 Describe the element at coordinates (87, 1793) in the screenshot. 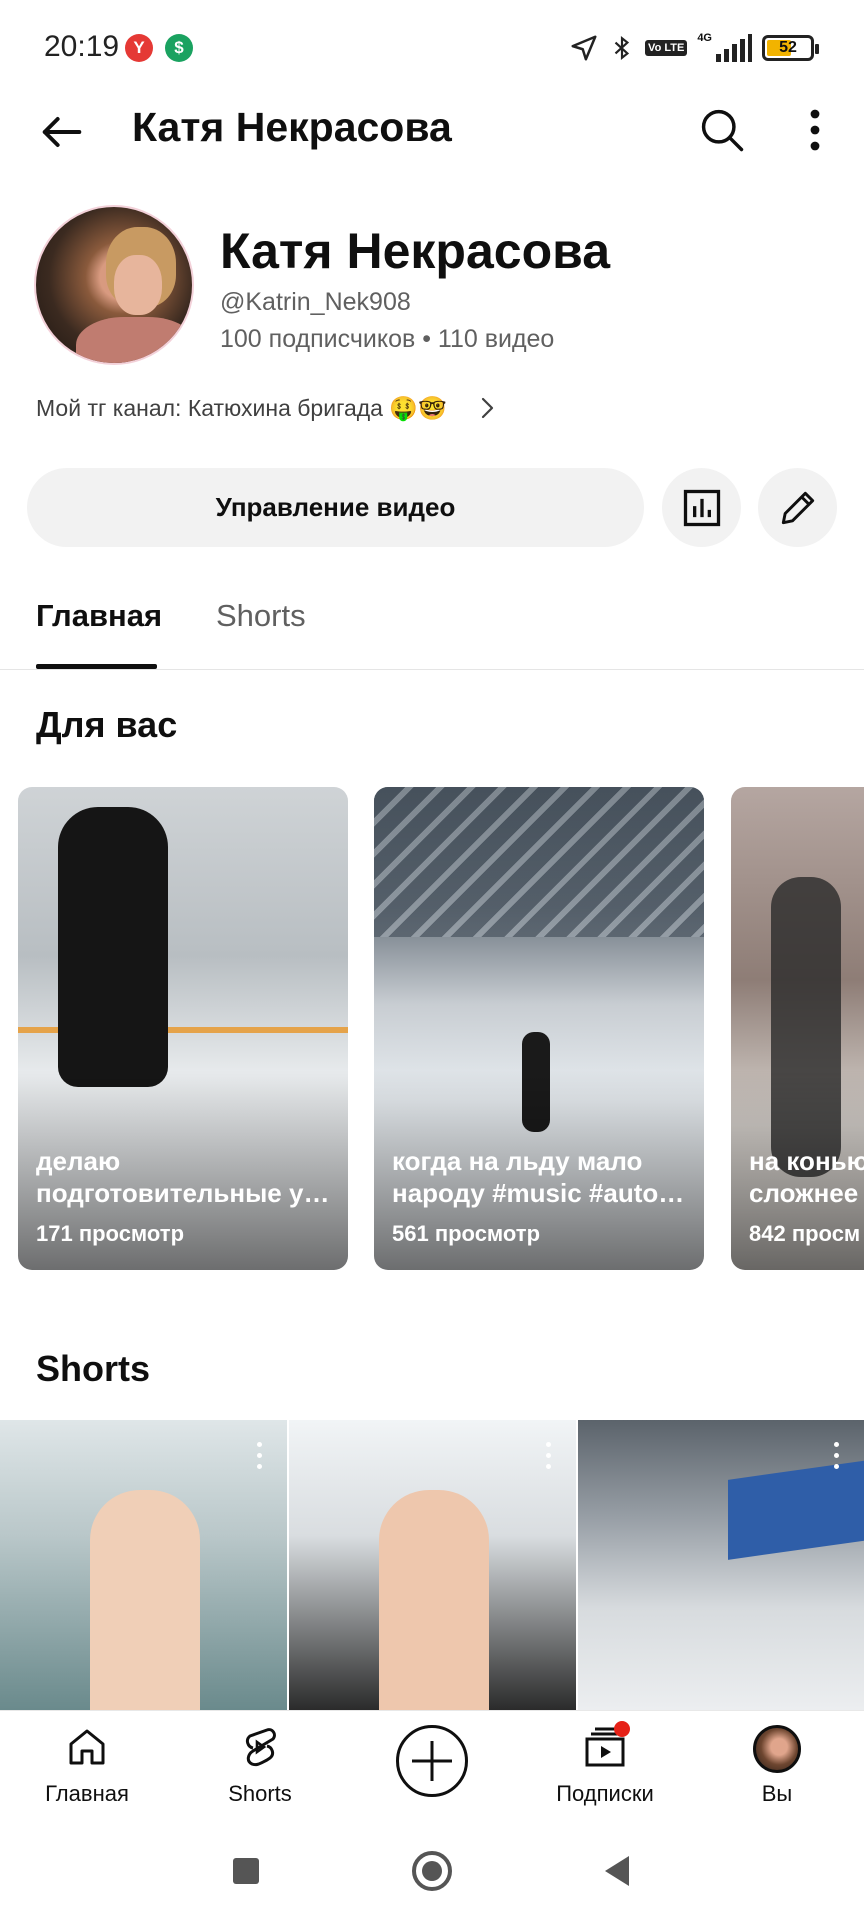

I see `nav-home-label: Главная` at that location.